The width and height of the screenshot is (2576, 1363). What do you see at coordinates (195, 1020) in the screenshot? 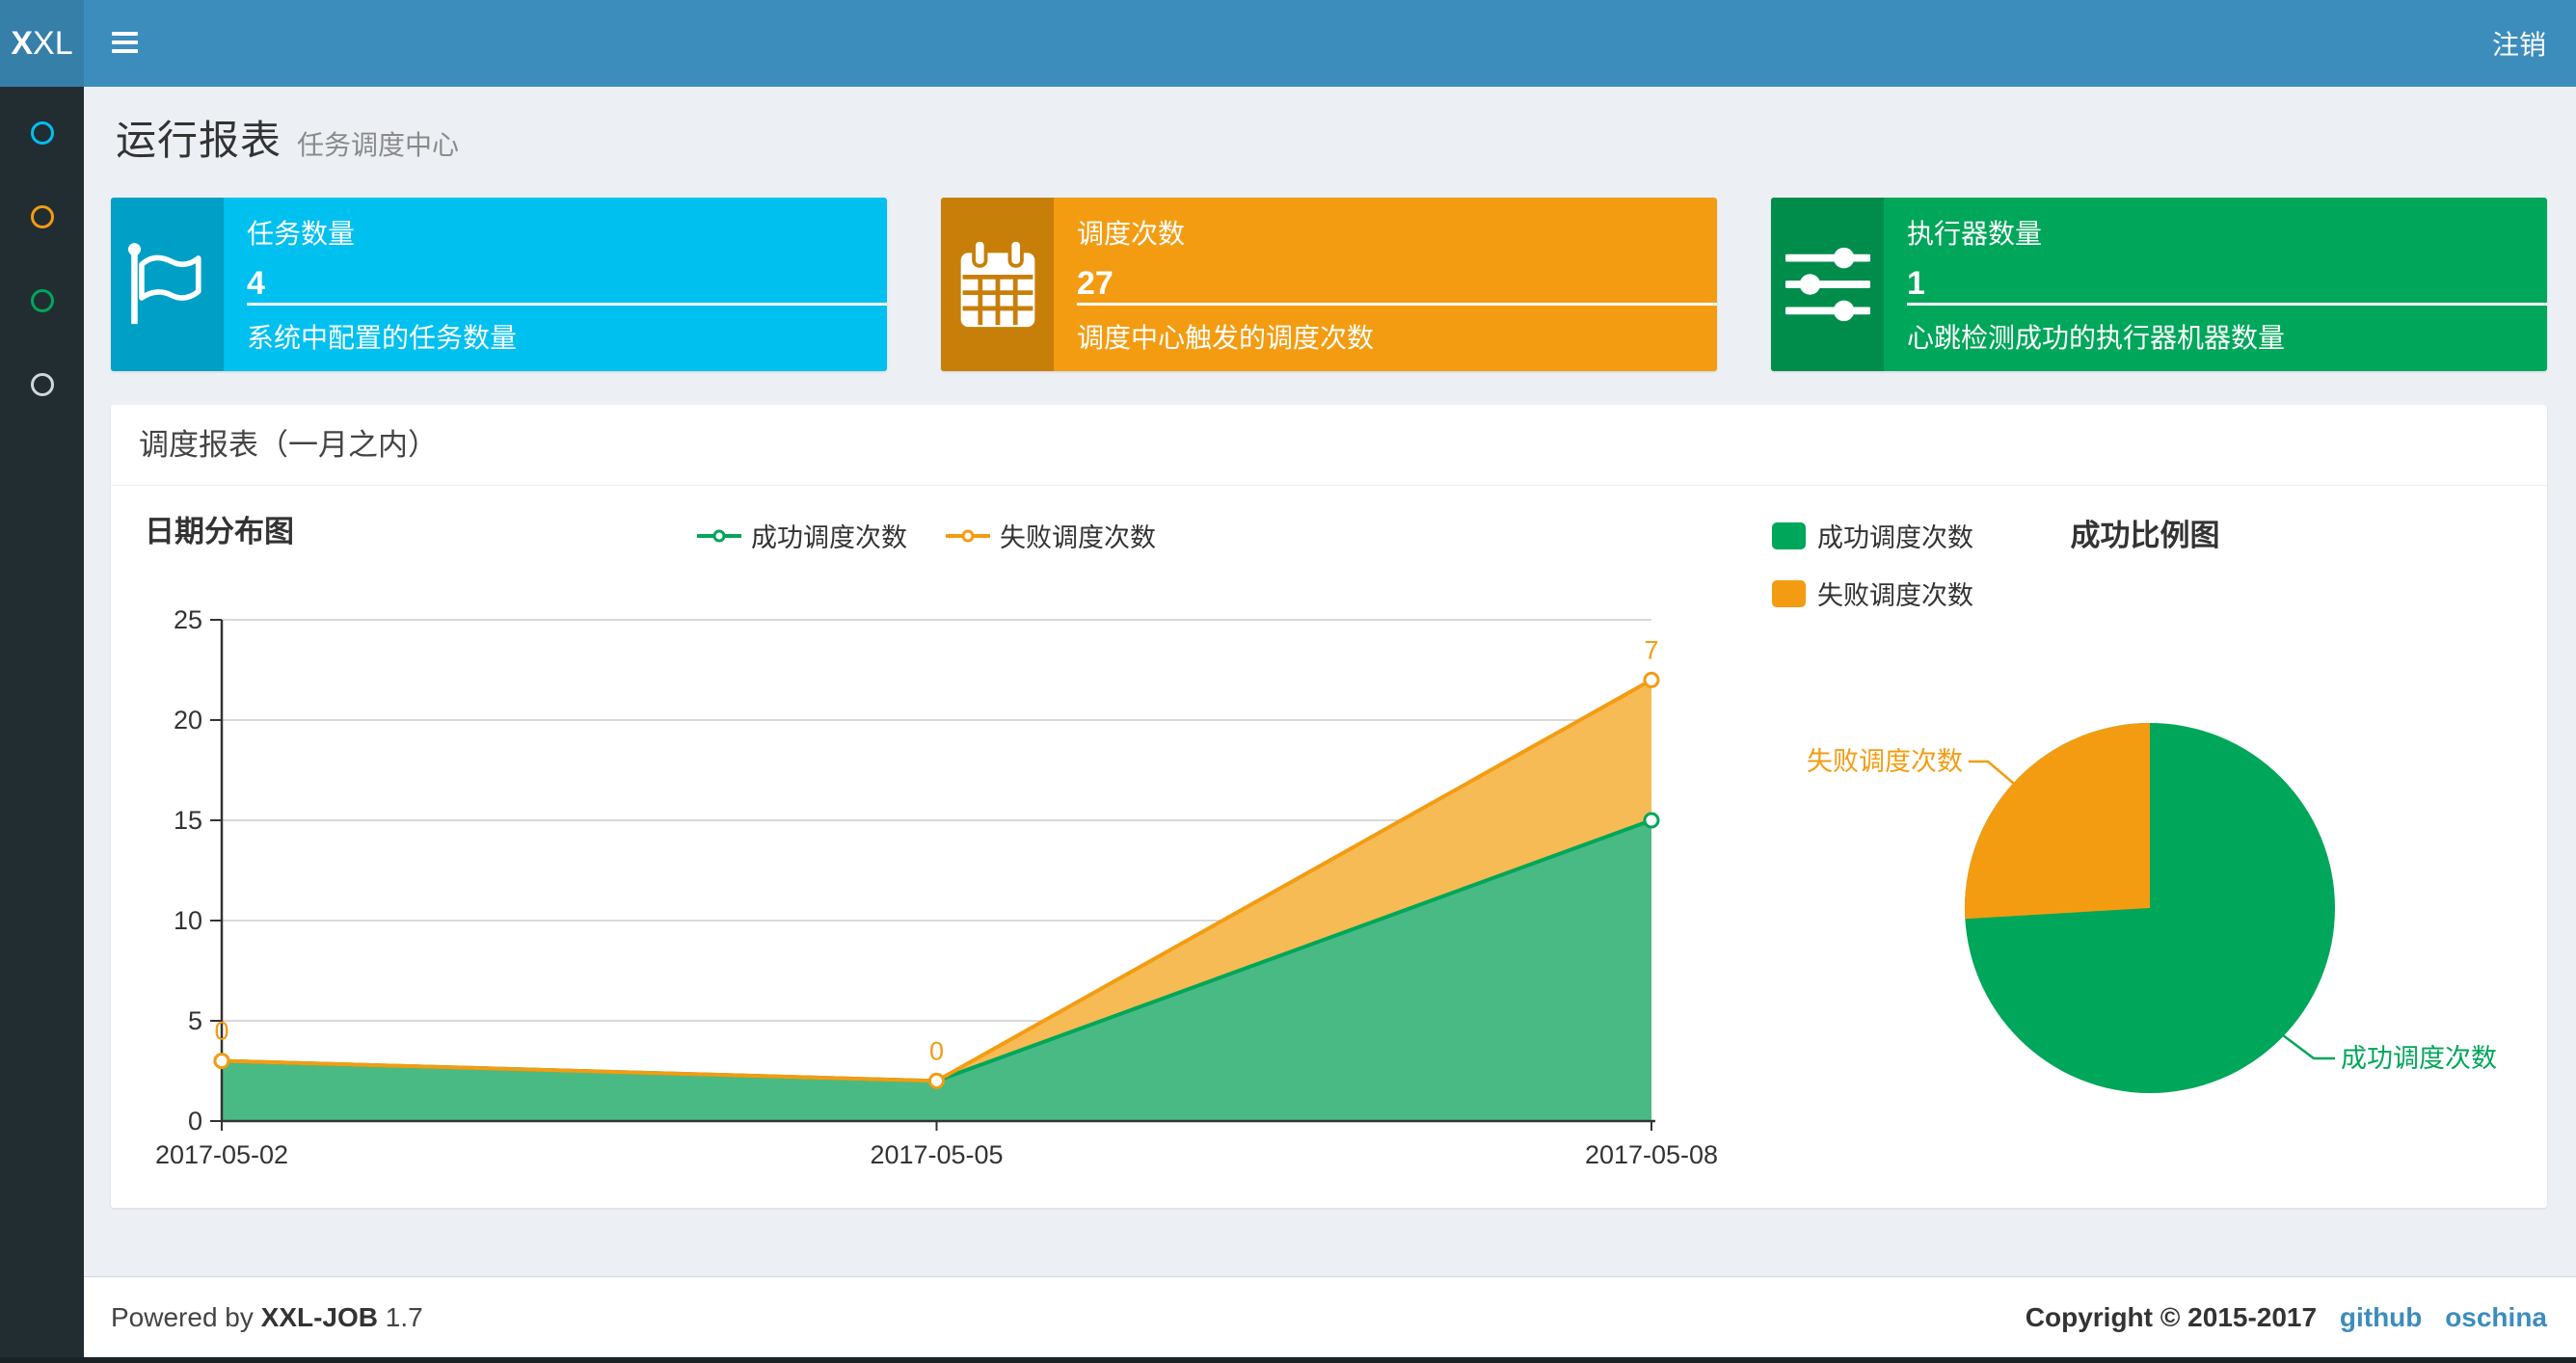
I see `svg-text: 5` at bounding box center [195, 1020].